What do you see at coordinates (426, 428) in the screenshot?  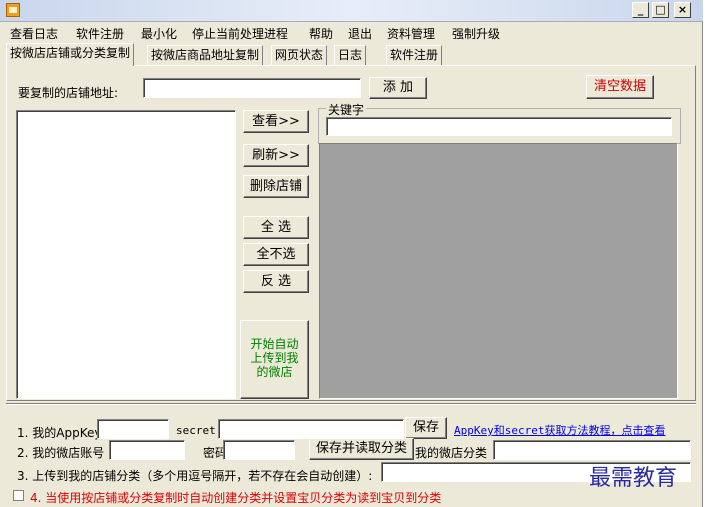 I see `save-button: 保存` at bounding box center [426, 428].